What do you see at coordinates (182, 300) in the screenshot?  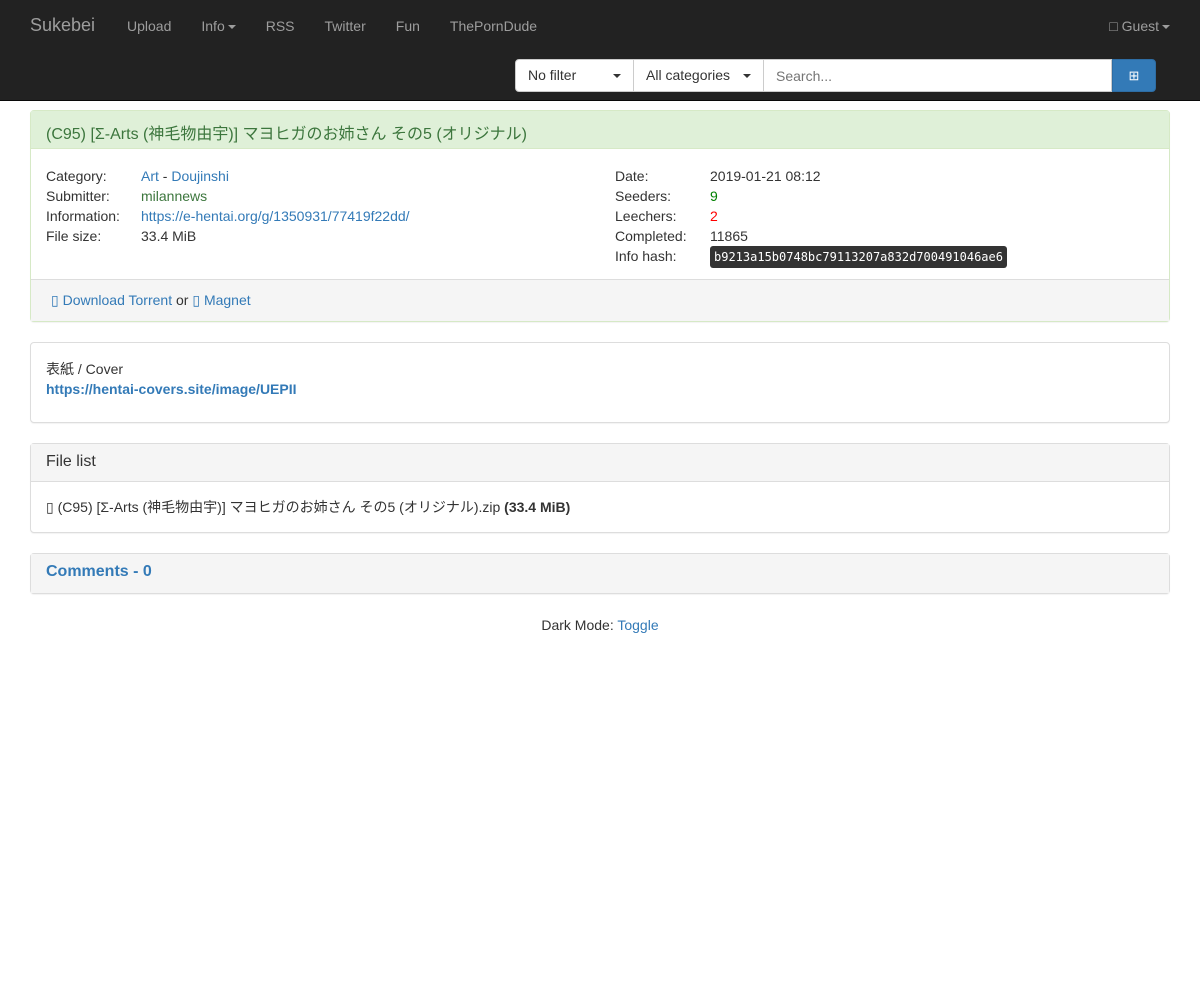 I see `or-text: or` at bounding box center [182, 300].